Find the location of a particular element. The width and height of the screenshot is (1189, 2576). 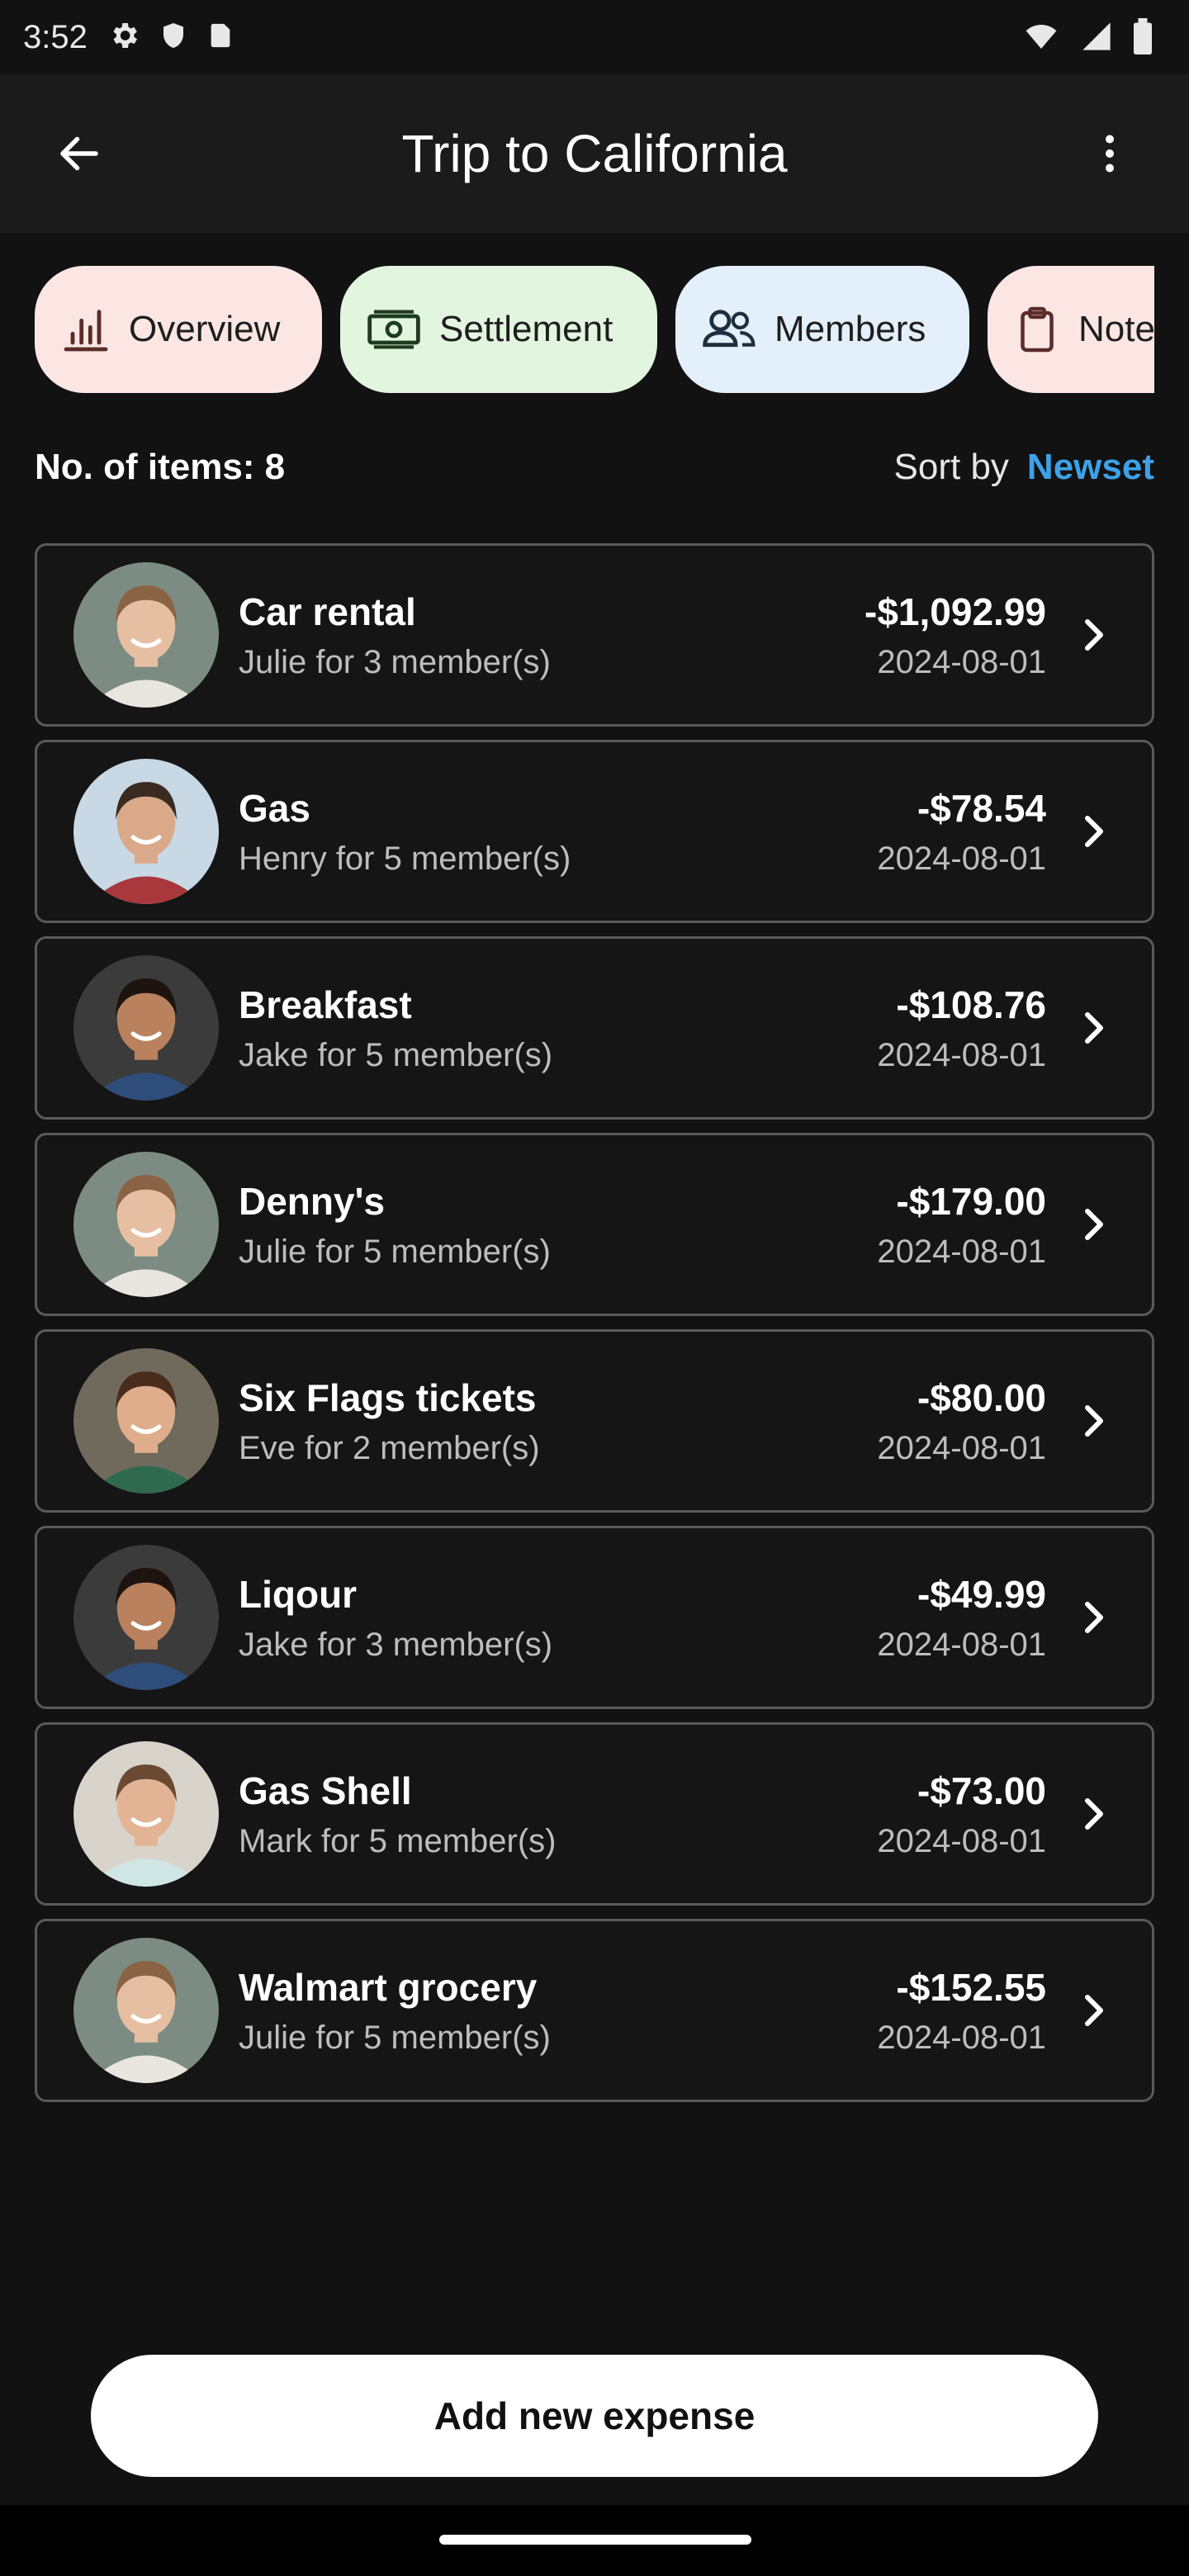

expense-amount: -$152.55 is located at coordinates (971, 1987).